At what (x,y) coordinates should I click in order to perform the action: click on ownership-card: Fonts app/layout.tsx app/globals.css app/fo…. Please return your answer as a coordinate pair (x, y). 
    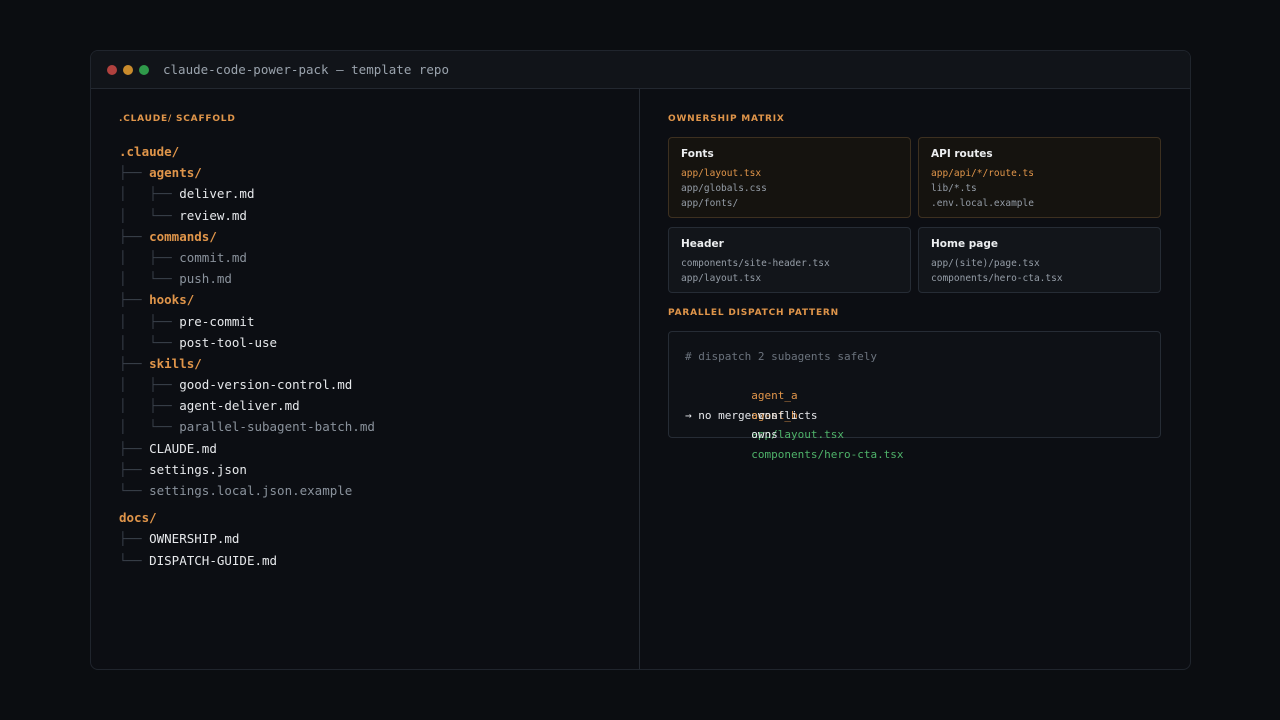
    Looking at the image, I should click on (789, 177).